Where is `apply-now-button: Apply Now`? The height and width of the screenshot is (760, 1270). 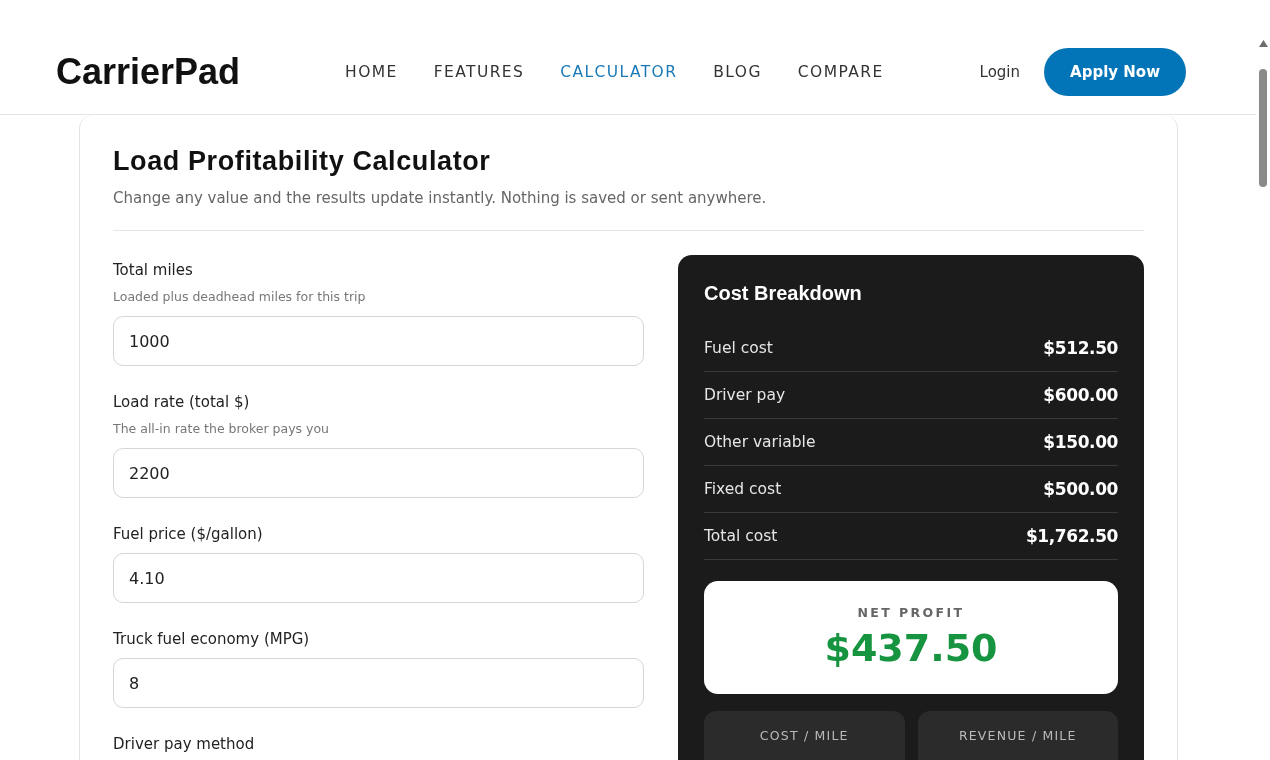 apply-now-button: Apply Now is located at coordinates (1115, 72).